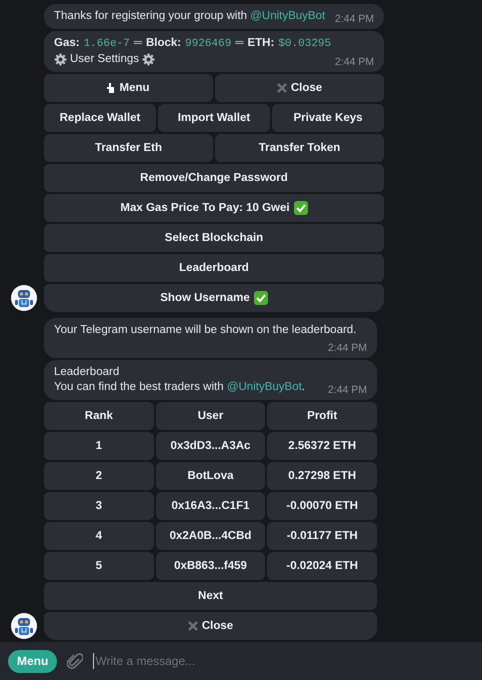 The image size is (482, 680). Describe the element at coordinates (139, 387) in the screenshot. I see `message-text: You can find the best traders with` at that location.